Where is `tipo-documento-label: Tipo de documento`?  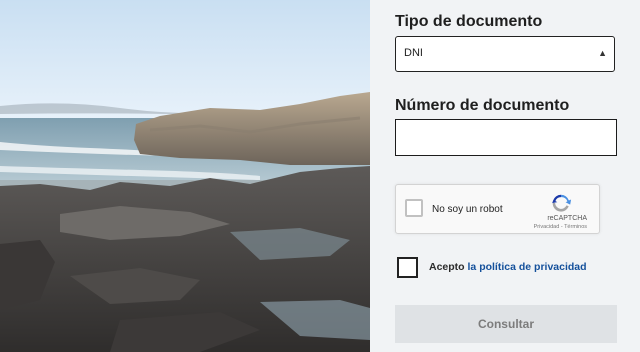
tipo-documento-label: Tipo de documento is located at coordinates (469, 21).